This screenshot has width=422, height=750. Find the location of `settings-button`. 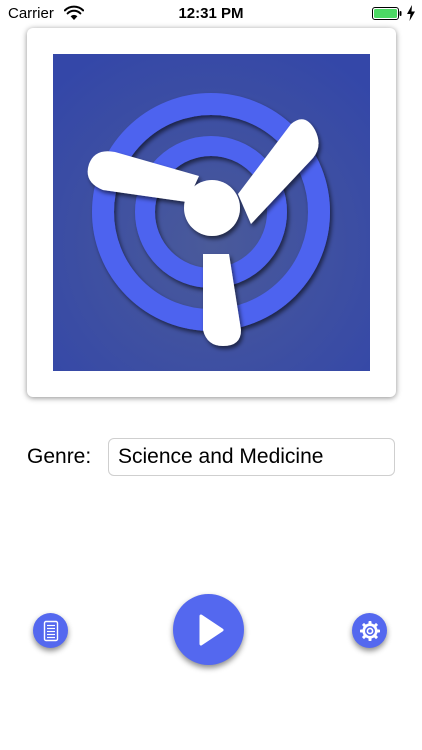

settings-button is located at coordinates (369, 630).